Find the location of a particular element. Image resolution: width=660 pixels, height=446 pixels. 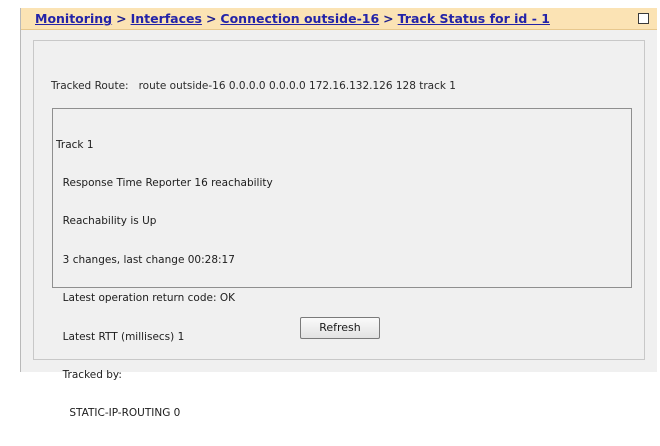

refresh-button: Refresh is located at coordinates (340, 328).